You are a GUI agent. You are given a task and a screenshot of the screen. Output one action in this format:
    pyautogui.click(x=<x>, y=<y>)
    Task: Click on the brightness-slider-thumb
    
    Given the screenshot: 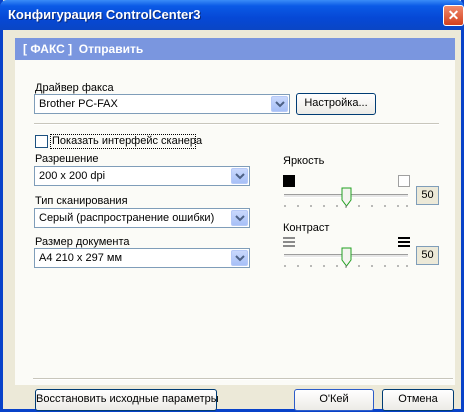 What is the action you would take?
    pyautogui.click(x=346, y=197)
    